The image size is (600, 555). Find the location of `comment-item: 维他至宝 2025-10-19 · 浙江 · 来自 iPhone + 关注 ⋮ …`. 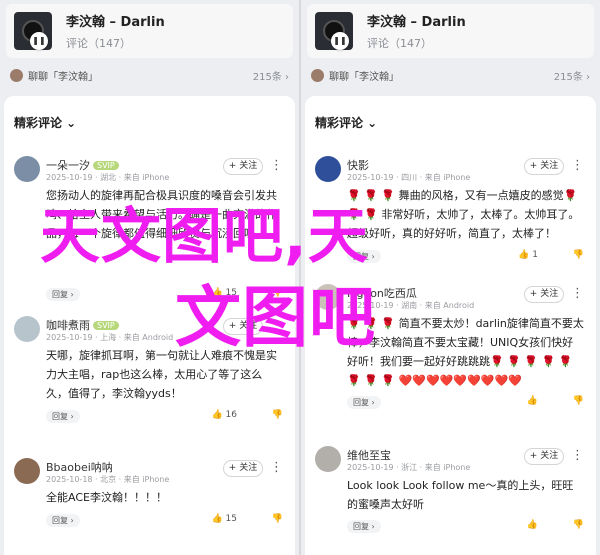

comment-item: 维他至宝 2025-10-19 · 浙江 · 来自 iPhone + 关注 ⋮ … is located at coordinates (450, 496).